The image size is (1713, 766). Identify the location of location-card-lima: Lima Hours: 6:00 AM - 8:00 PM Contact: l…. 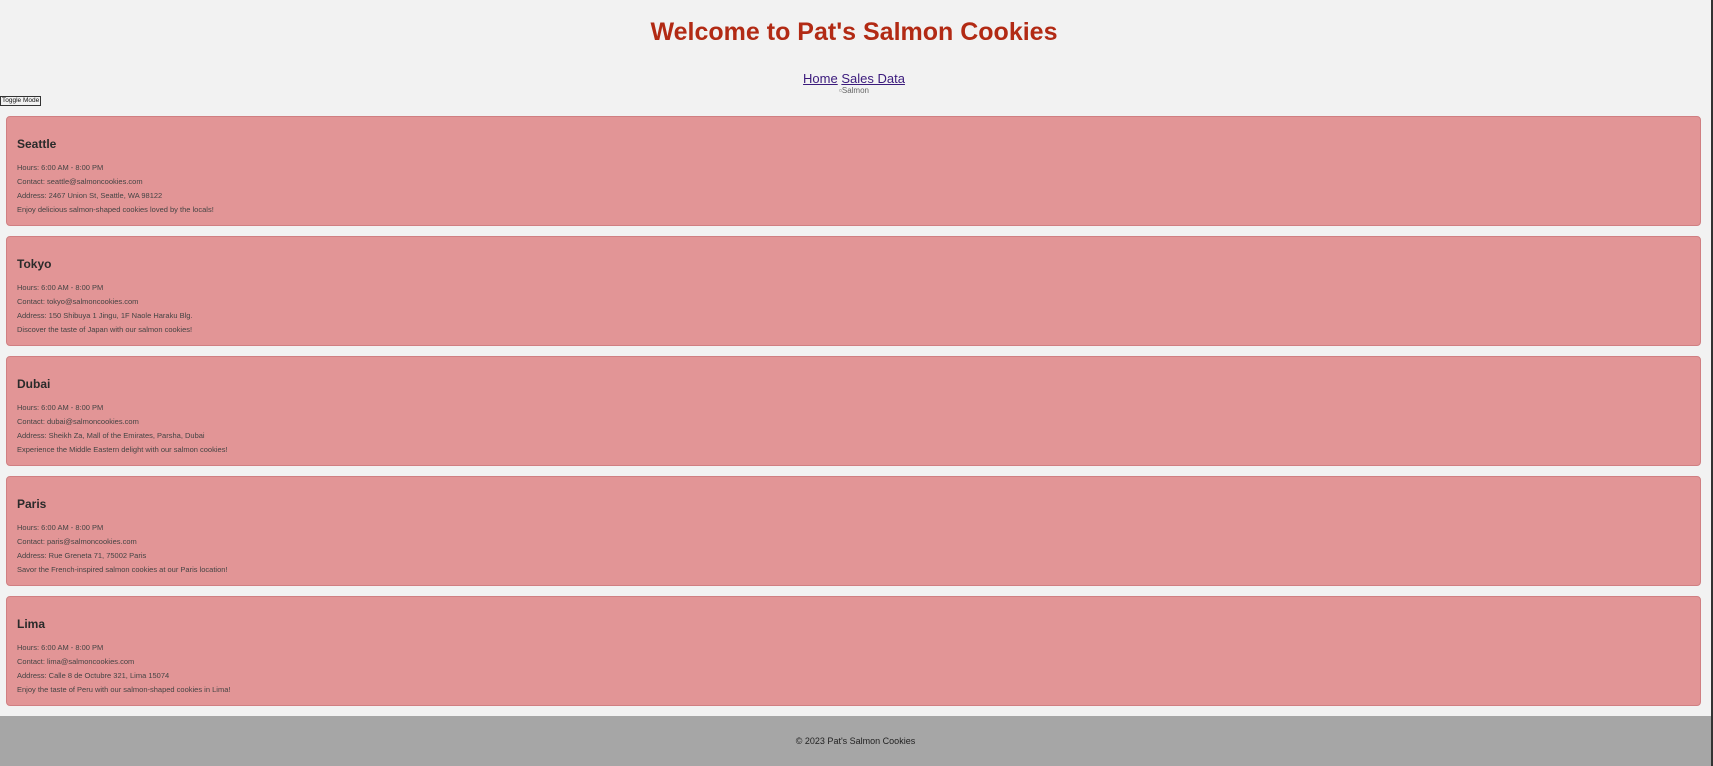
(853, 651).